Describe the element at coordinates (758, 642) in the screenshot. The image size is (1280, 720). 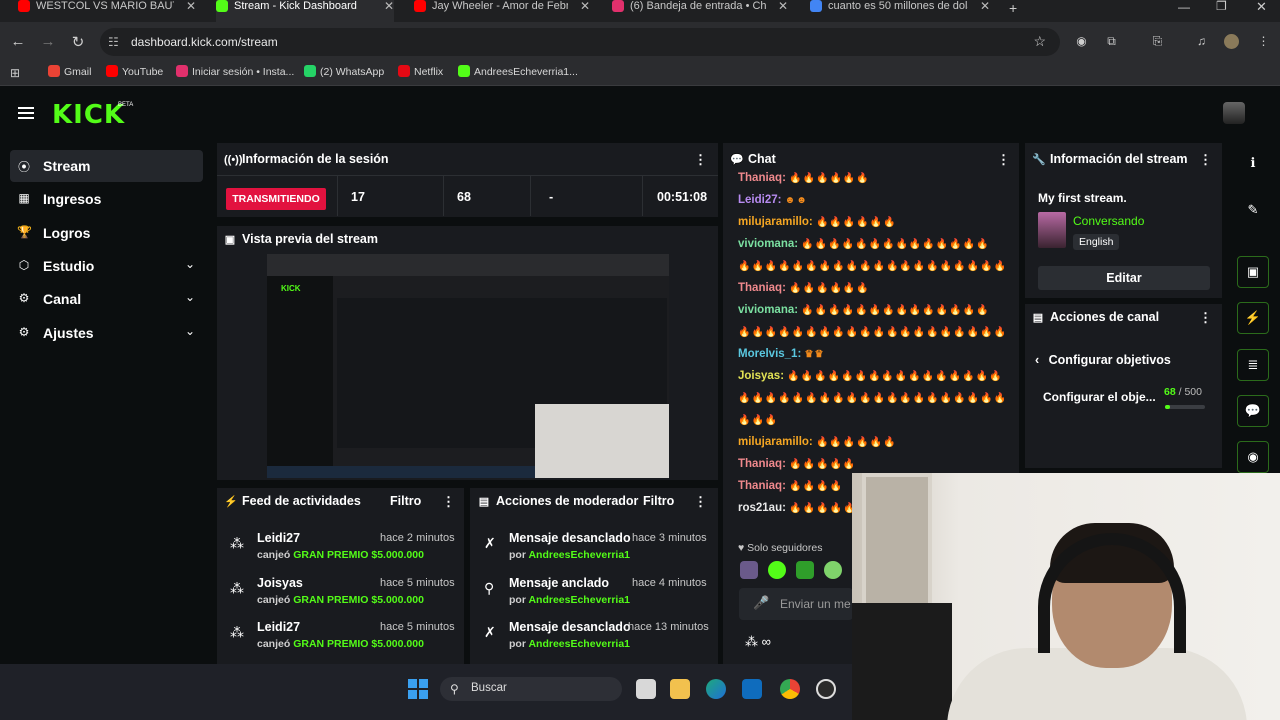
I see `points-icon: ⁂ ∞` at that location.